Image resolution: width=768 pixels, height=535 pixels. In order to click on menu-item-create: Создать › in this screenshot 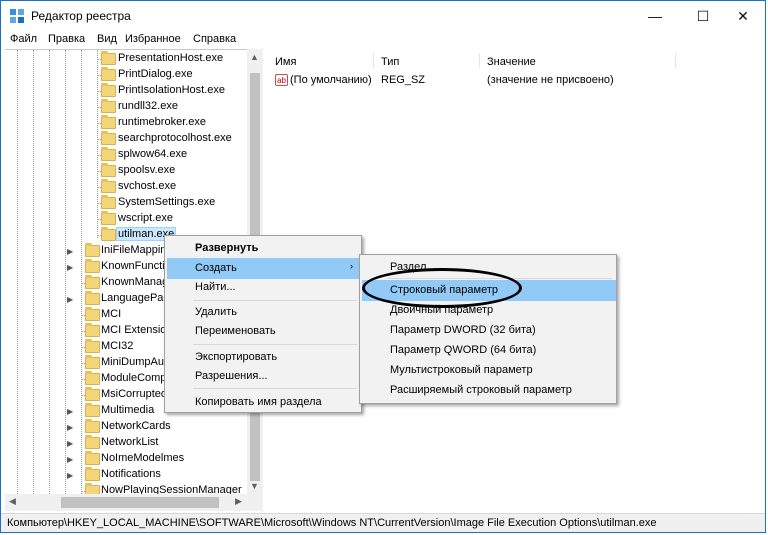, I will do `click(264, 268)`.